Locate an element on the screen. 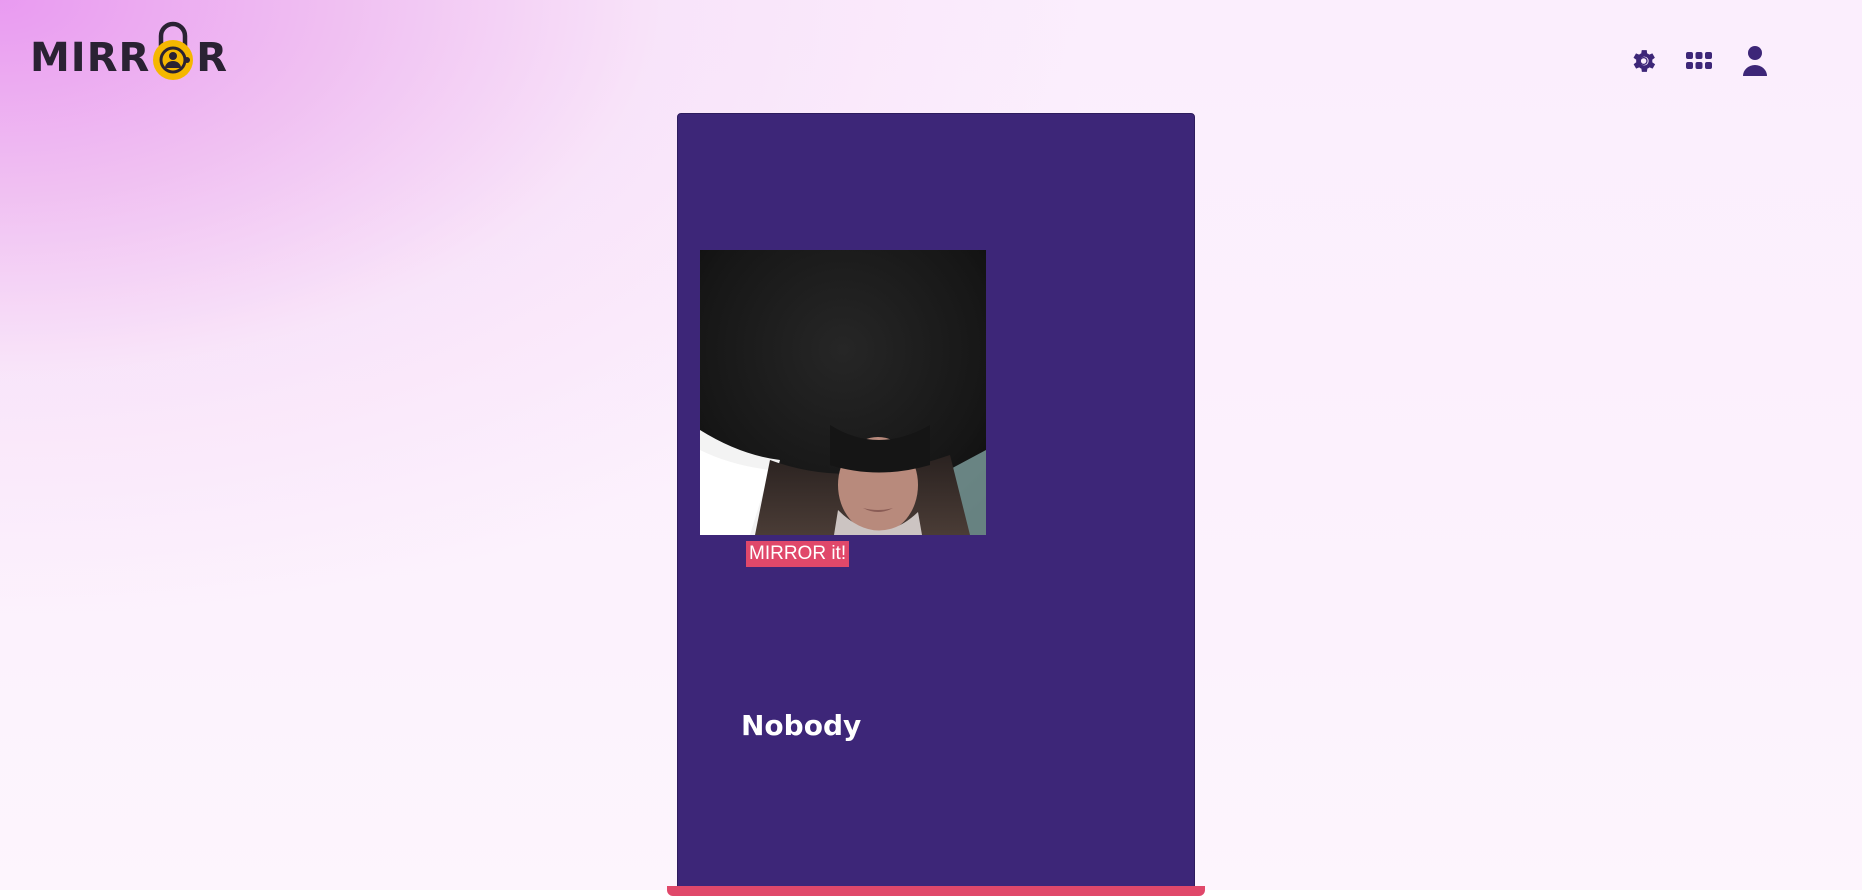 The width and height of the screenshot is (1862, 896). gear-icon is located at coordinates (1644, 61).